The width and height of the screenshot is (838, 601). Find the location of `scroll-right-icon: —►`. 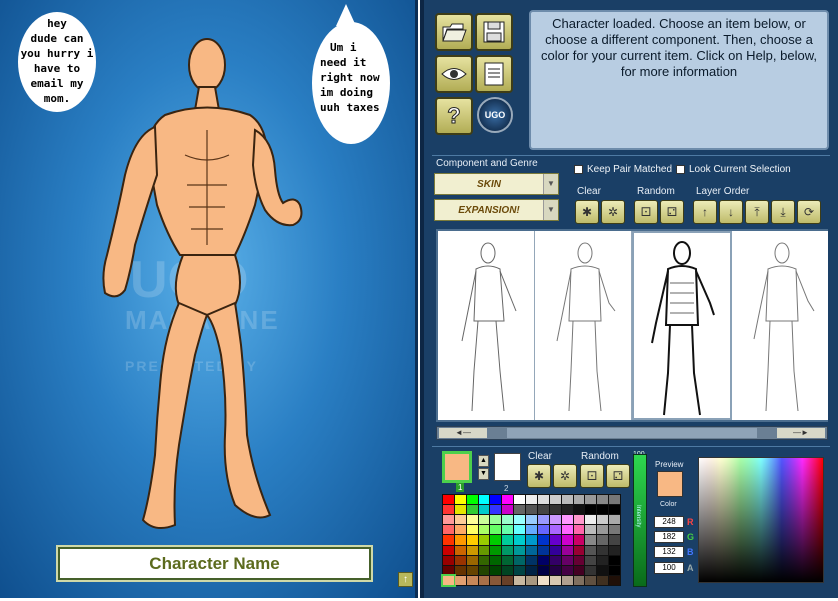

scroll-right-icon: —► is located at coordinates (801, 433).